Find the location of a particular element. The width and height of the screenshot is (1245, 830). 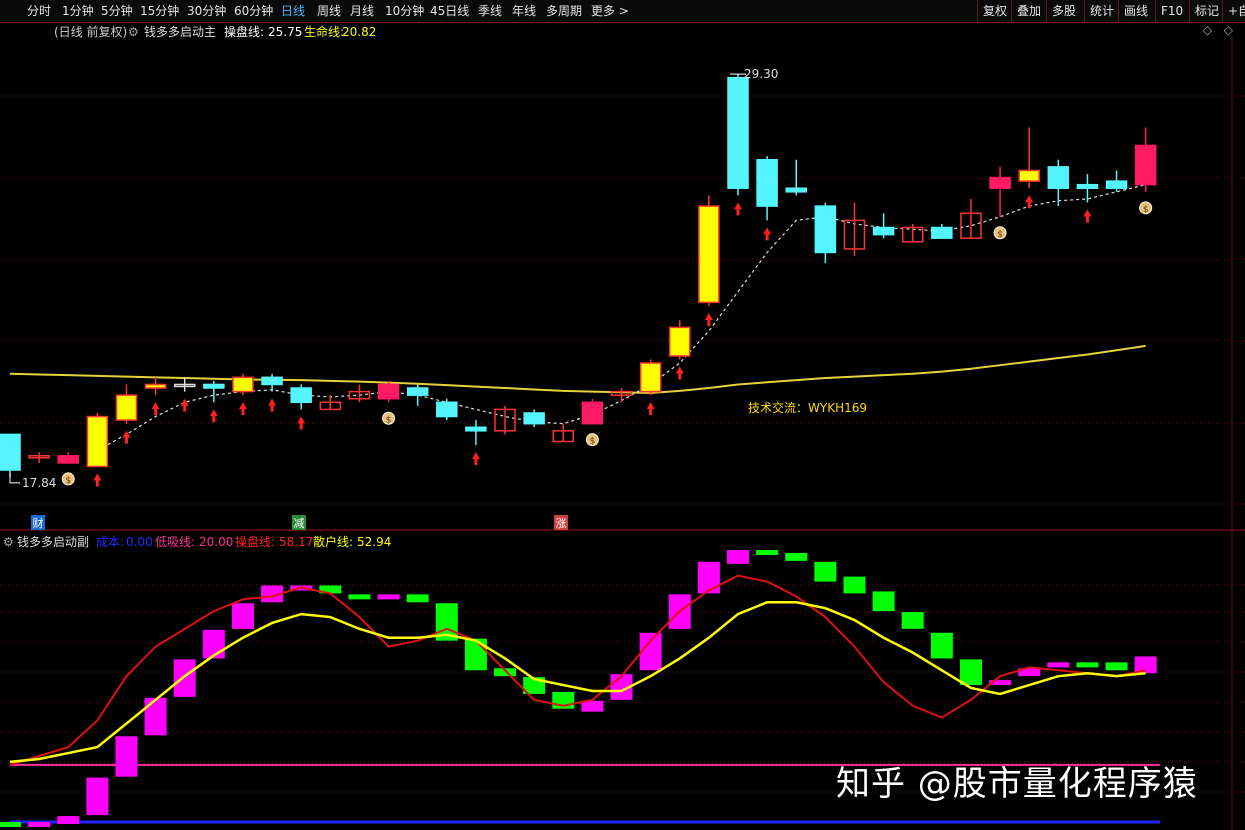

high-price-label: 29.30 is located at coordinates (761, 74).